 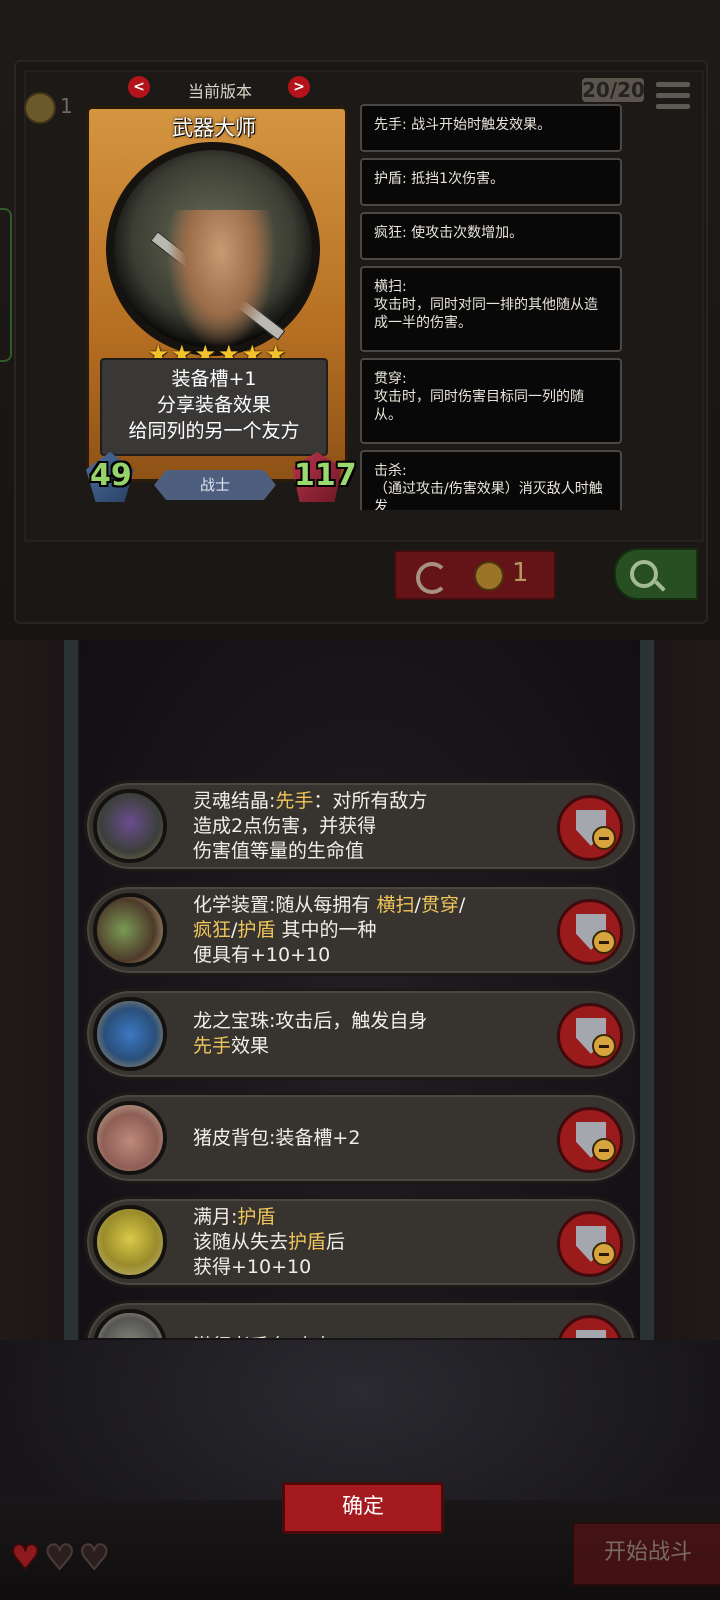 I want to click on relic-text-segment: 化学装置:随从每拥有, so click(x=285, y=904).